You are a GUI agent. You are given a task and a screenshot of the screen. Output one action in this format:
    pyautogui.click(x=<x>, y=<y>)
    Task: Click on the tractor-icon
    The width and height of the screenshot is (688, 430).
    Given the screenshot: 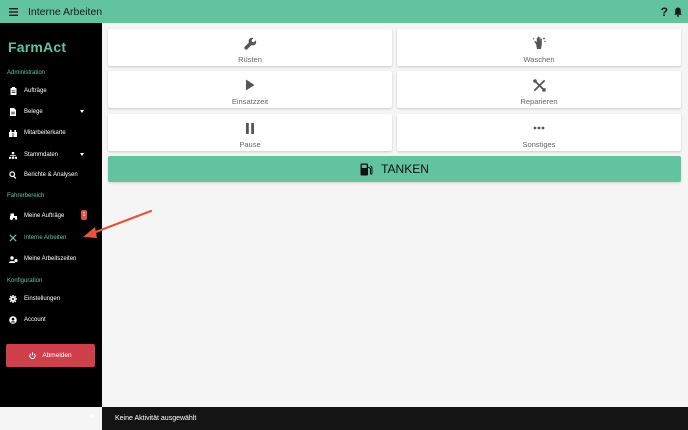 What is the action you would take?
    pyautogui.click(x=13, y=216)
    